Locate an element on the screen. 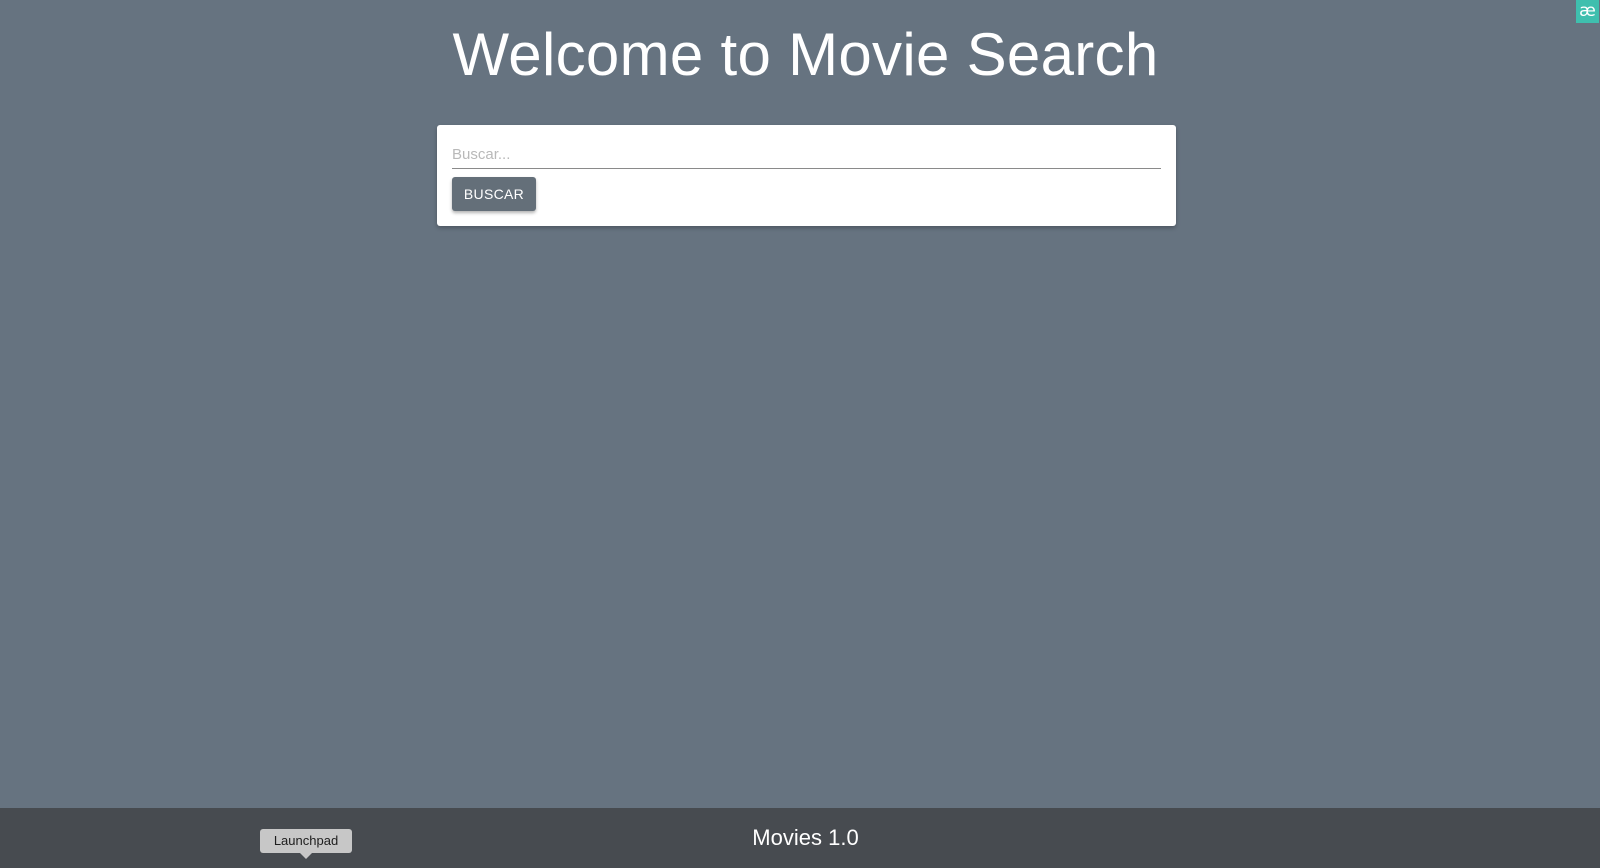 The height and width of the screenshot is (868, 1600). page-title: Welcome to Movie Search is located at coordinates (805, 54).